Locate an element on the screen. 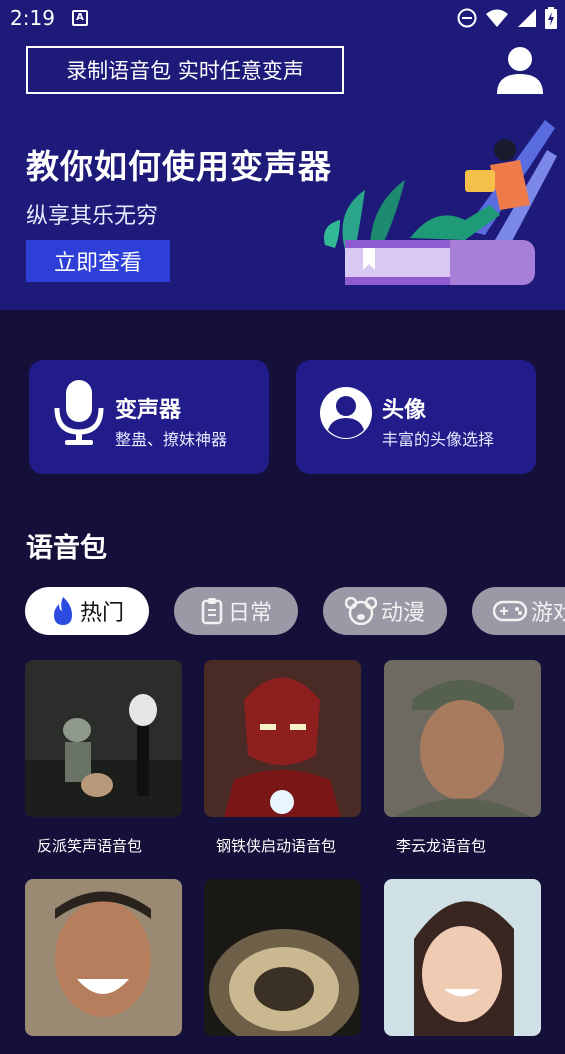 This screenshot has width=565, height=1054. avatar-subtitle: 丰富的头像选择 is located at coordinates (438, 439).